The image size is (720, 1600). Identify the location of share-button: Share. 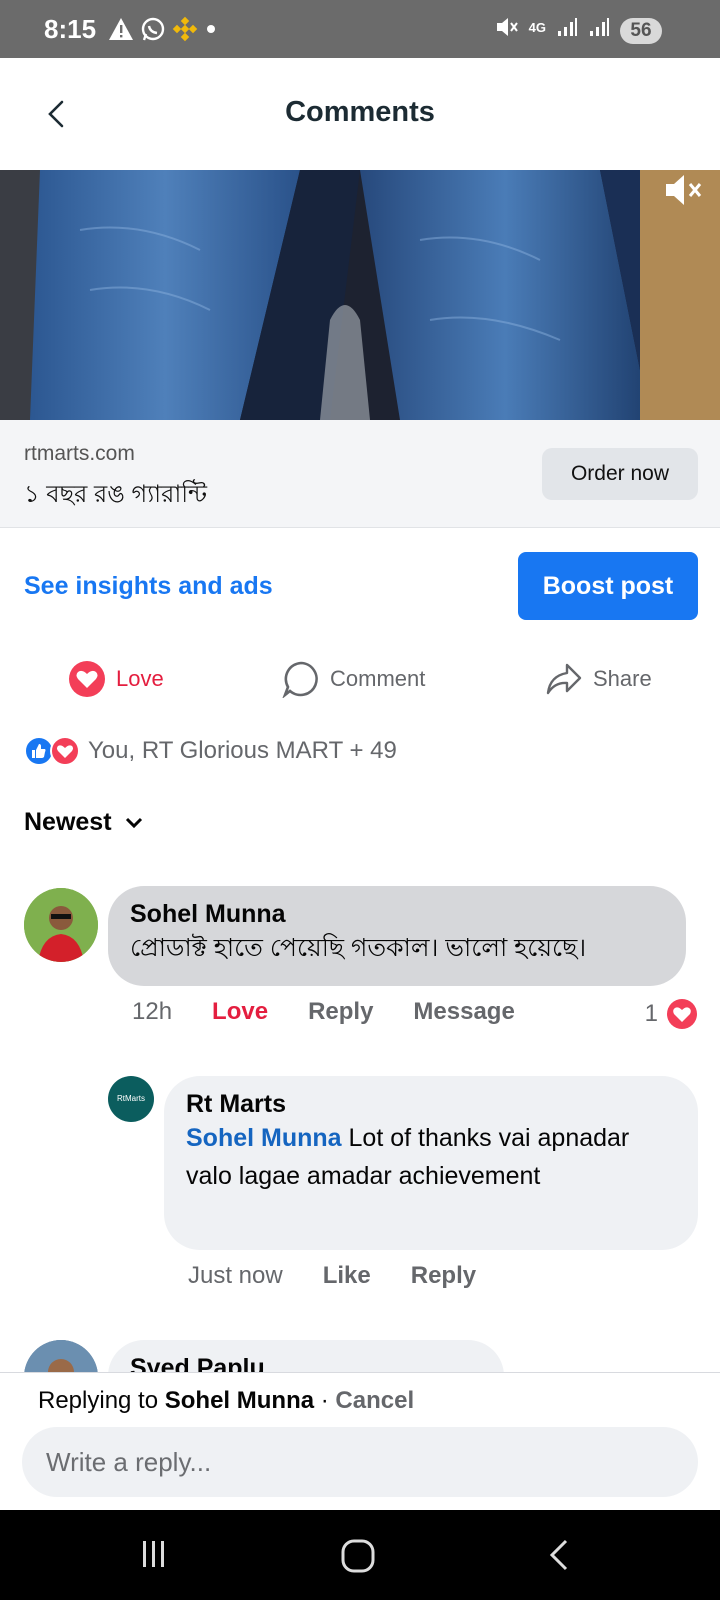
(598, 679).